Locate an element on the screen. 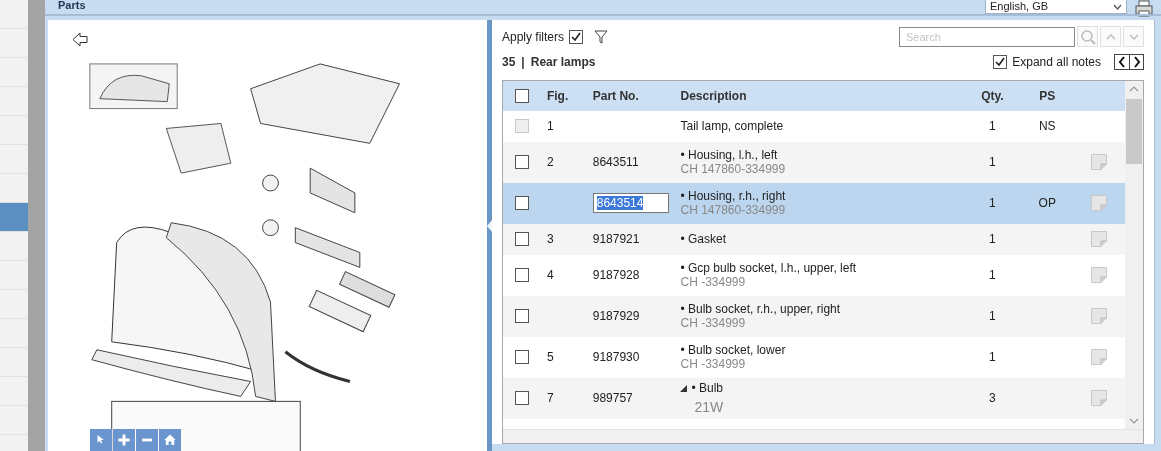  part-description: • Bulb socket, lower is located at coordinates (733, 350).